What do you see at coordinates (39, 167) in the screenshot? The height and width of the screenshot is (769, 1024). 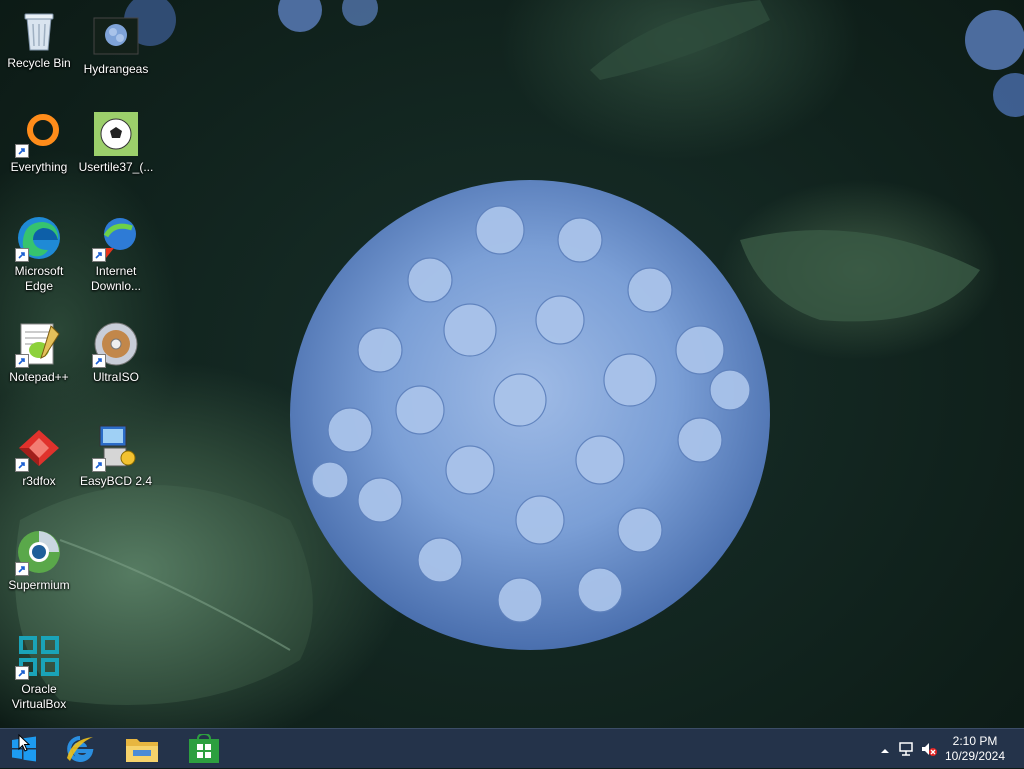 I see `desktop-icon-label: Everything` at bounding box center [39, 167].